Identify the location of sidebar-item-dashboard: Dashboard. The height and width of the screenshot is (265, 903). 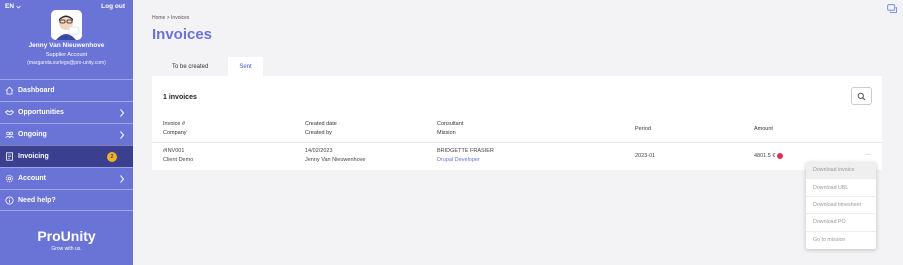
(66, 90).